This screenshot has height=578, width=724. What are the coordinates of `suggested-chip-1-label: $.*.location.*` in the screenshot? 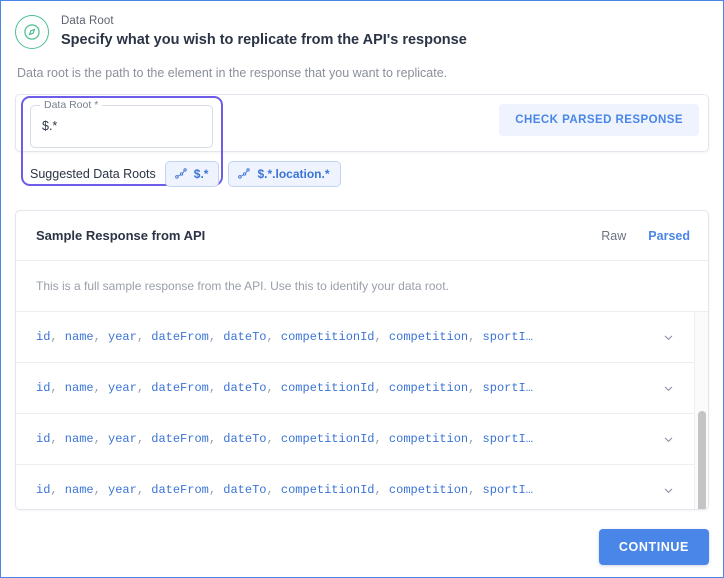 It's located at (293, 174).